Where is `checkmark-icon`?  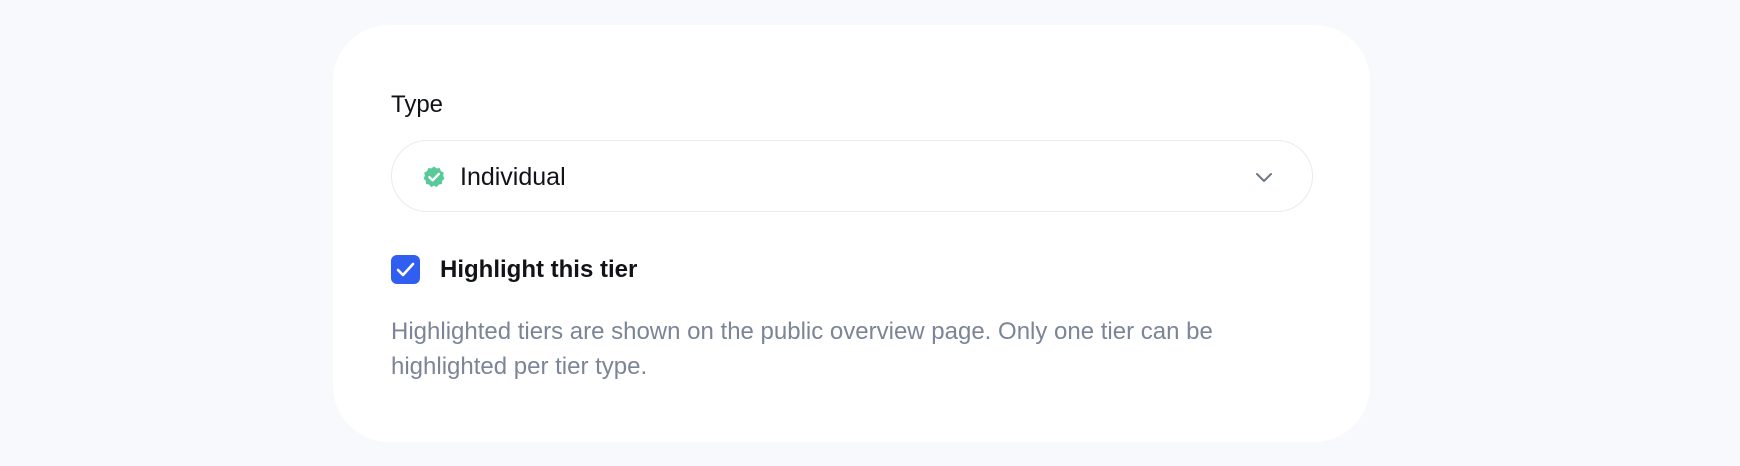
checkmark-icon is located at coordinates (405, 269).